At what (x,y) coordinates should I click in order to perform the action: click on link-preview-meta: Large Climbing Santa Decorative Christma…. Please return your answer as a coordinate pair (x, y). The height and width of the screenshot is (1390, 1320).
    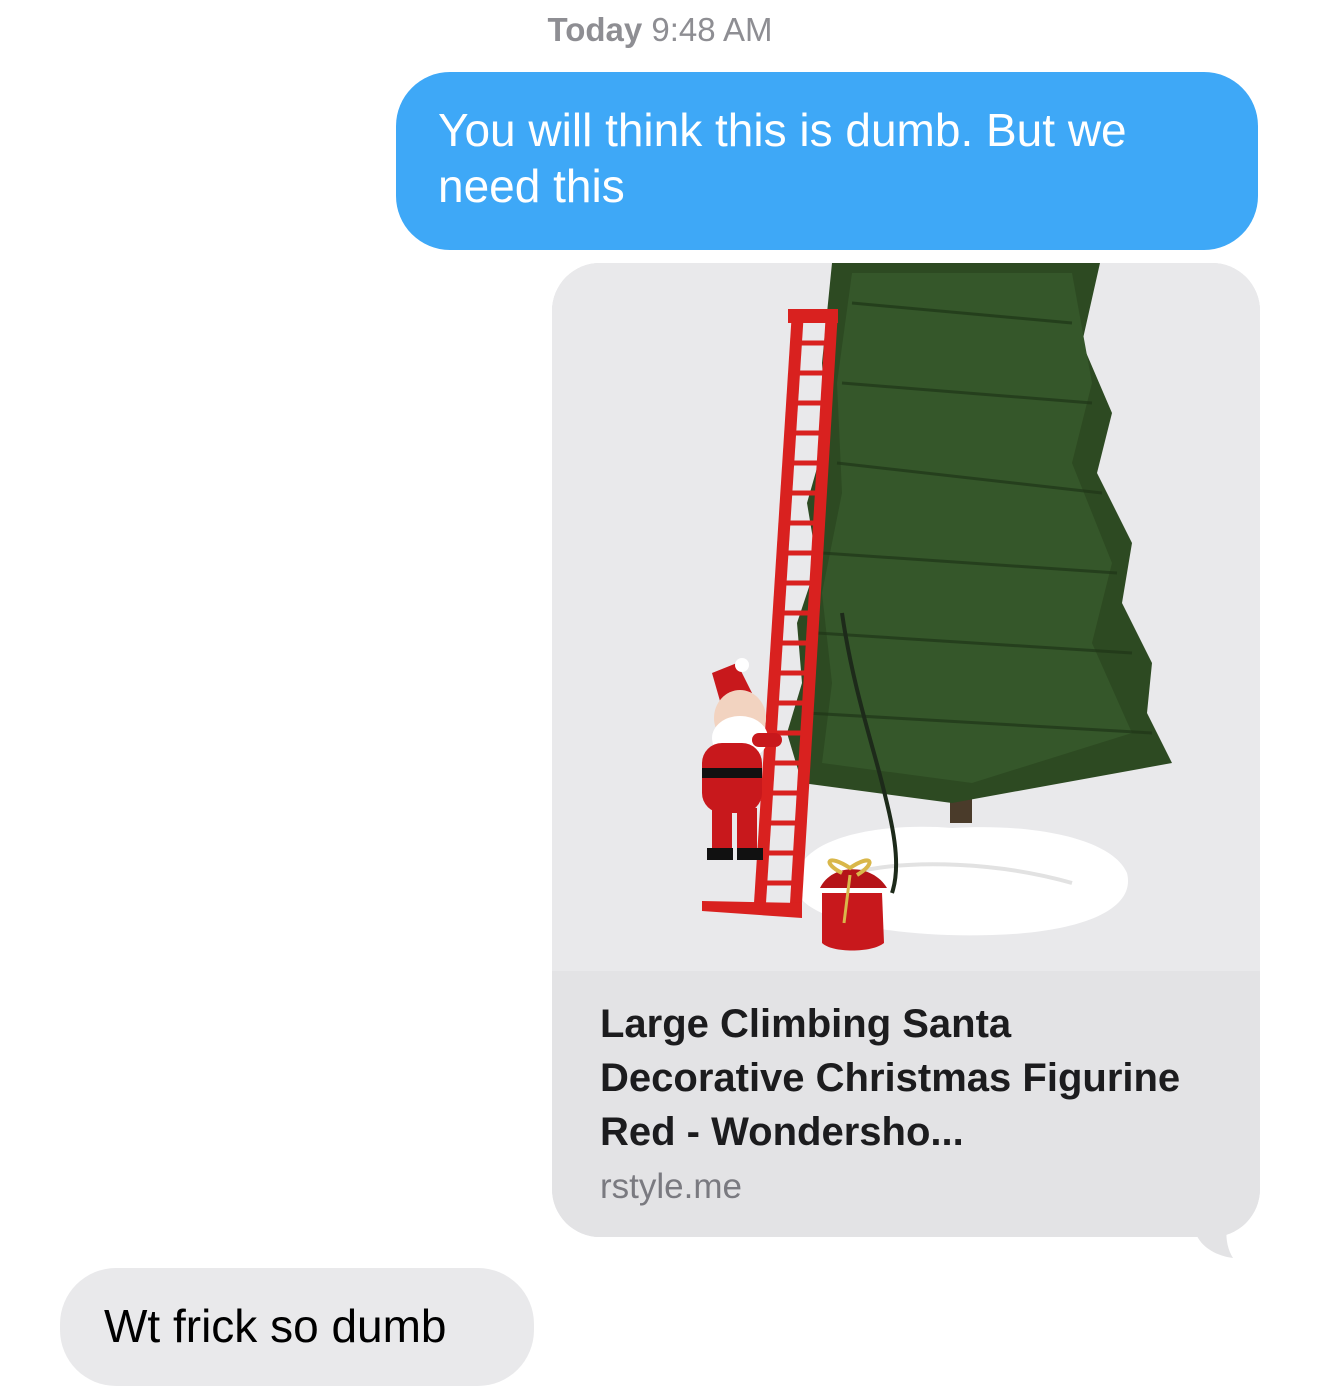
    Looking at the image, I should click on (906, 1104).